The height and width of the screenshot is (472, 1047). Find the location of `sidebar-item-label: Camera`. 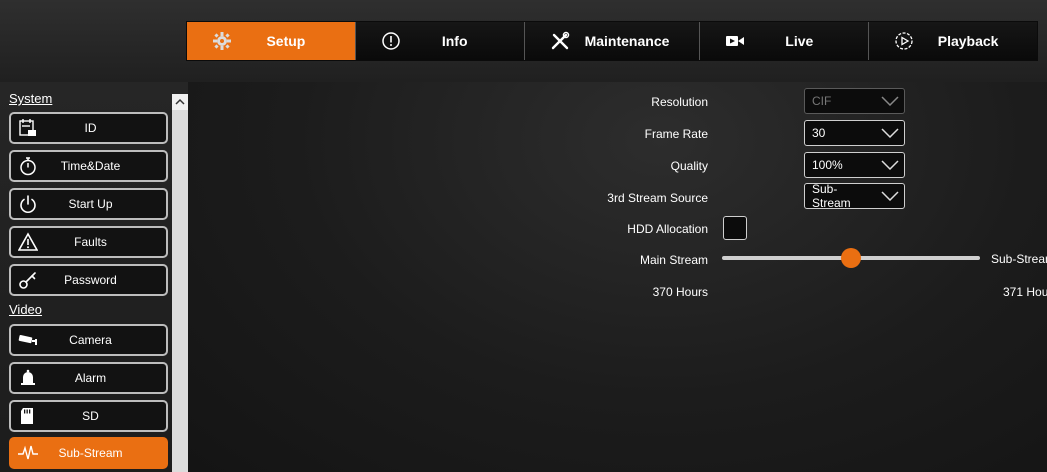

sidebar-item-label: Camera is located at coordinates (90, 340).